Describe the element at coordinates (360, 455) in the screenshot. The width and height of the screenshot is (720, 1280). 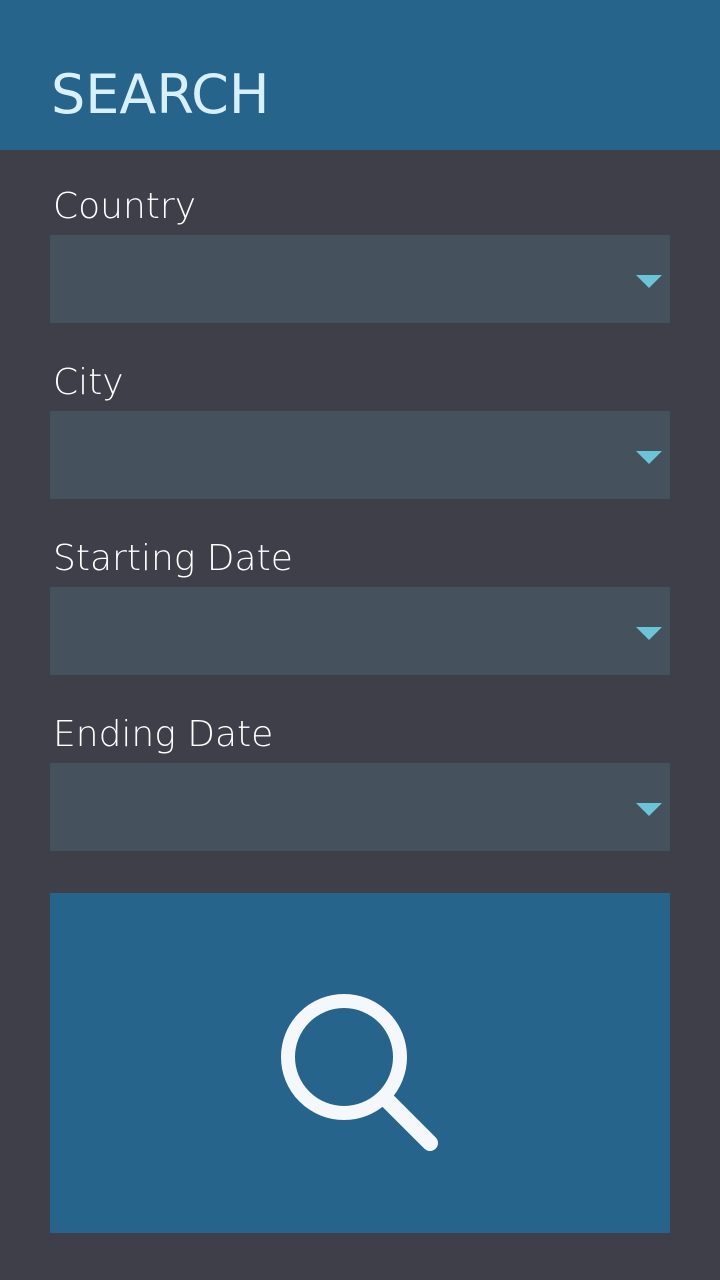
I see `city-select` at that location.